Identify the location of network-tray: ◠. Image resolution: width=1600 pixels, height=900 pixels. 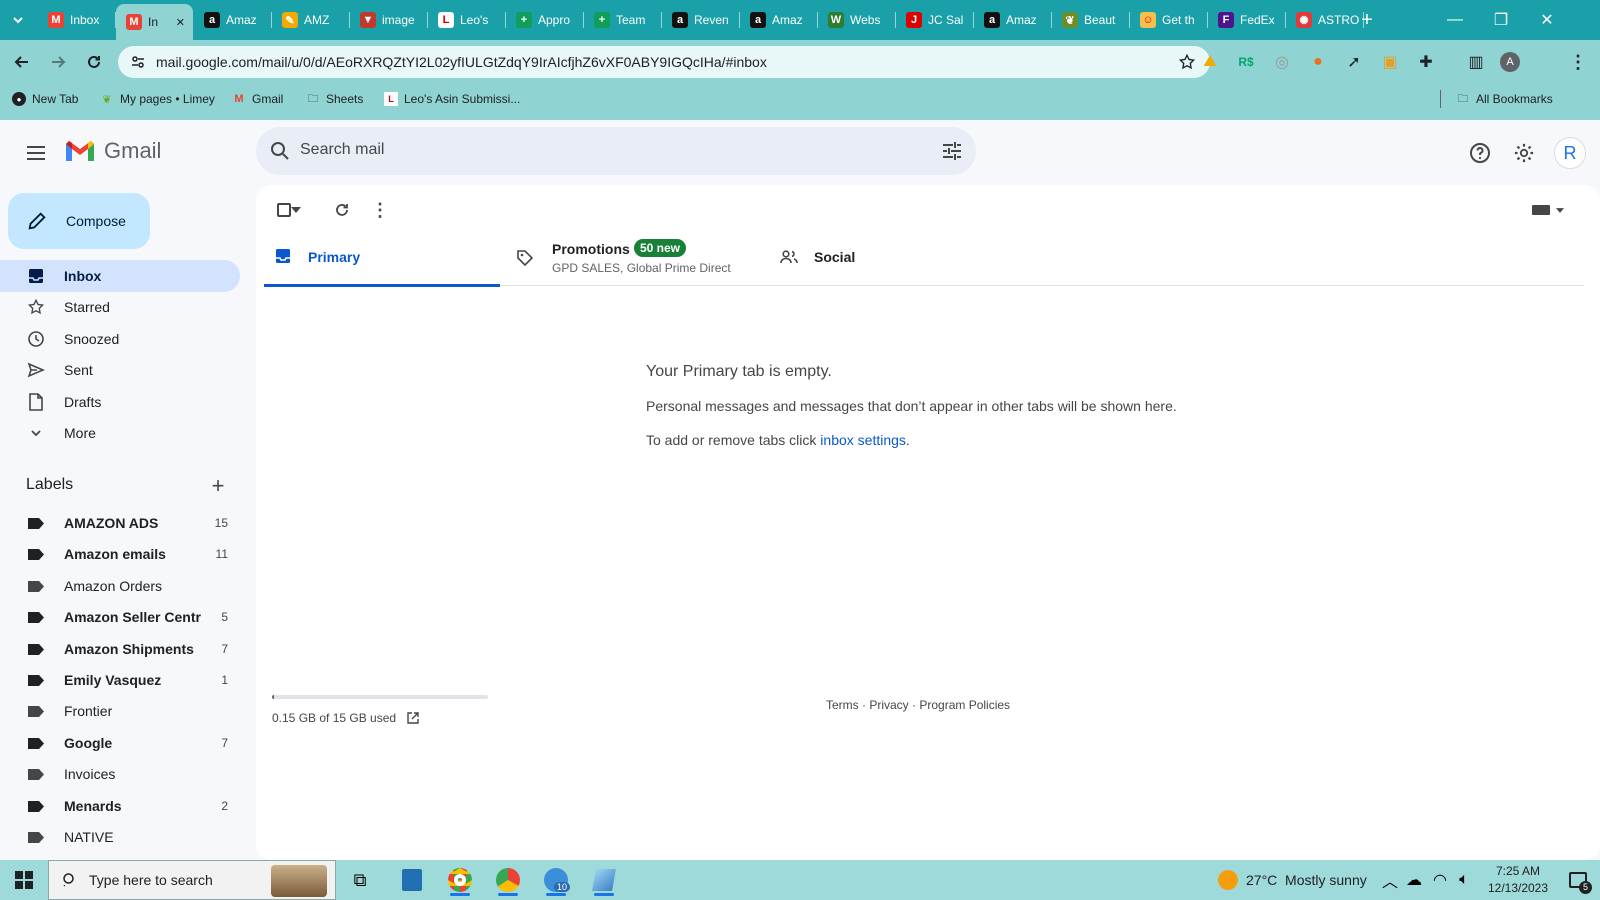
(1440, 880).